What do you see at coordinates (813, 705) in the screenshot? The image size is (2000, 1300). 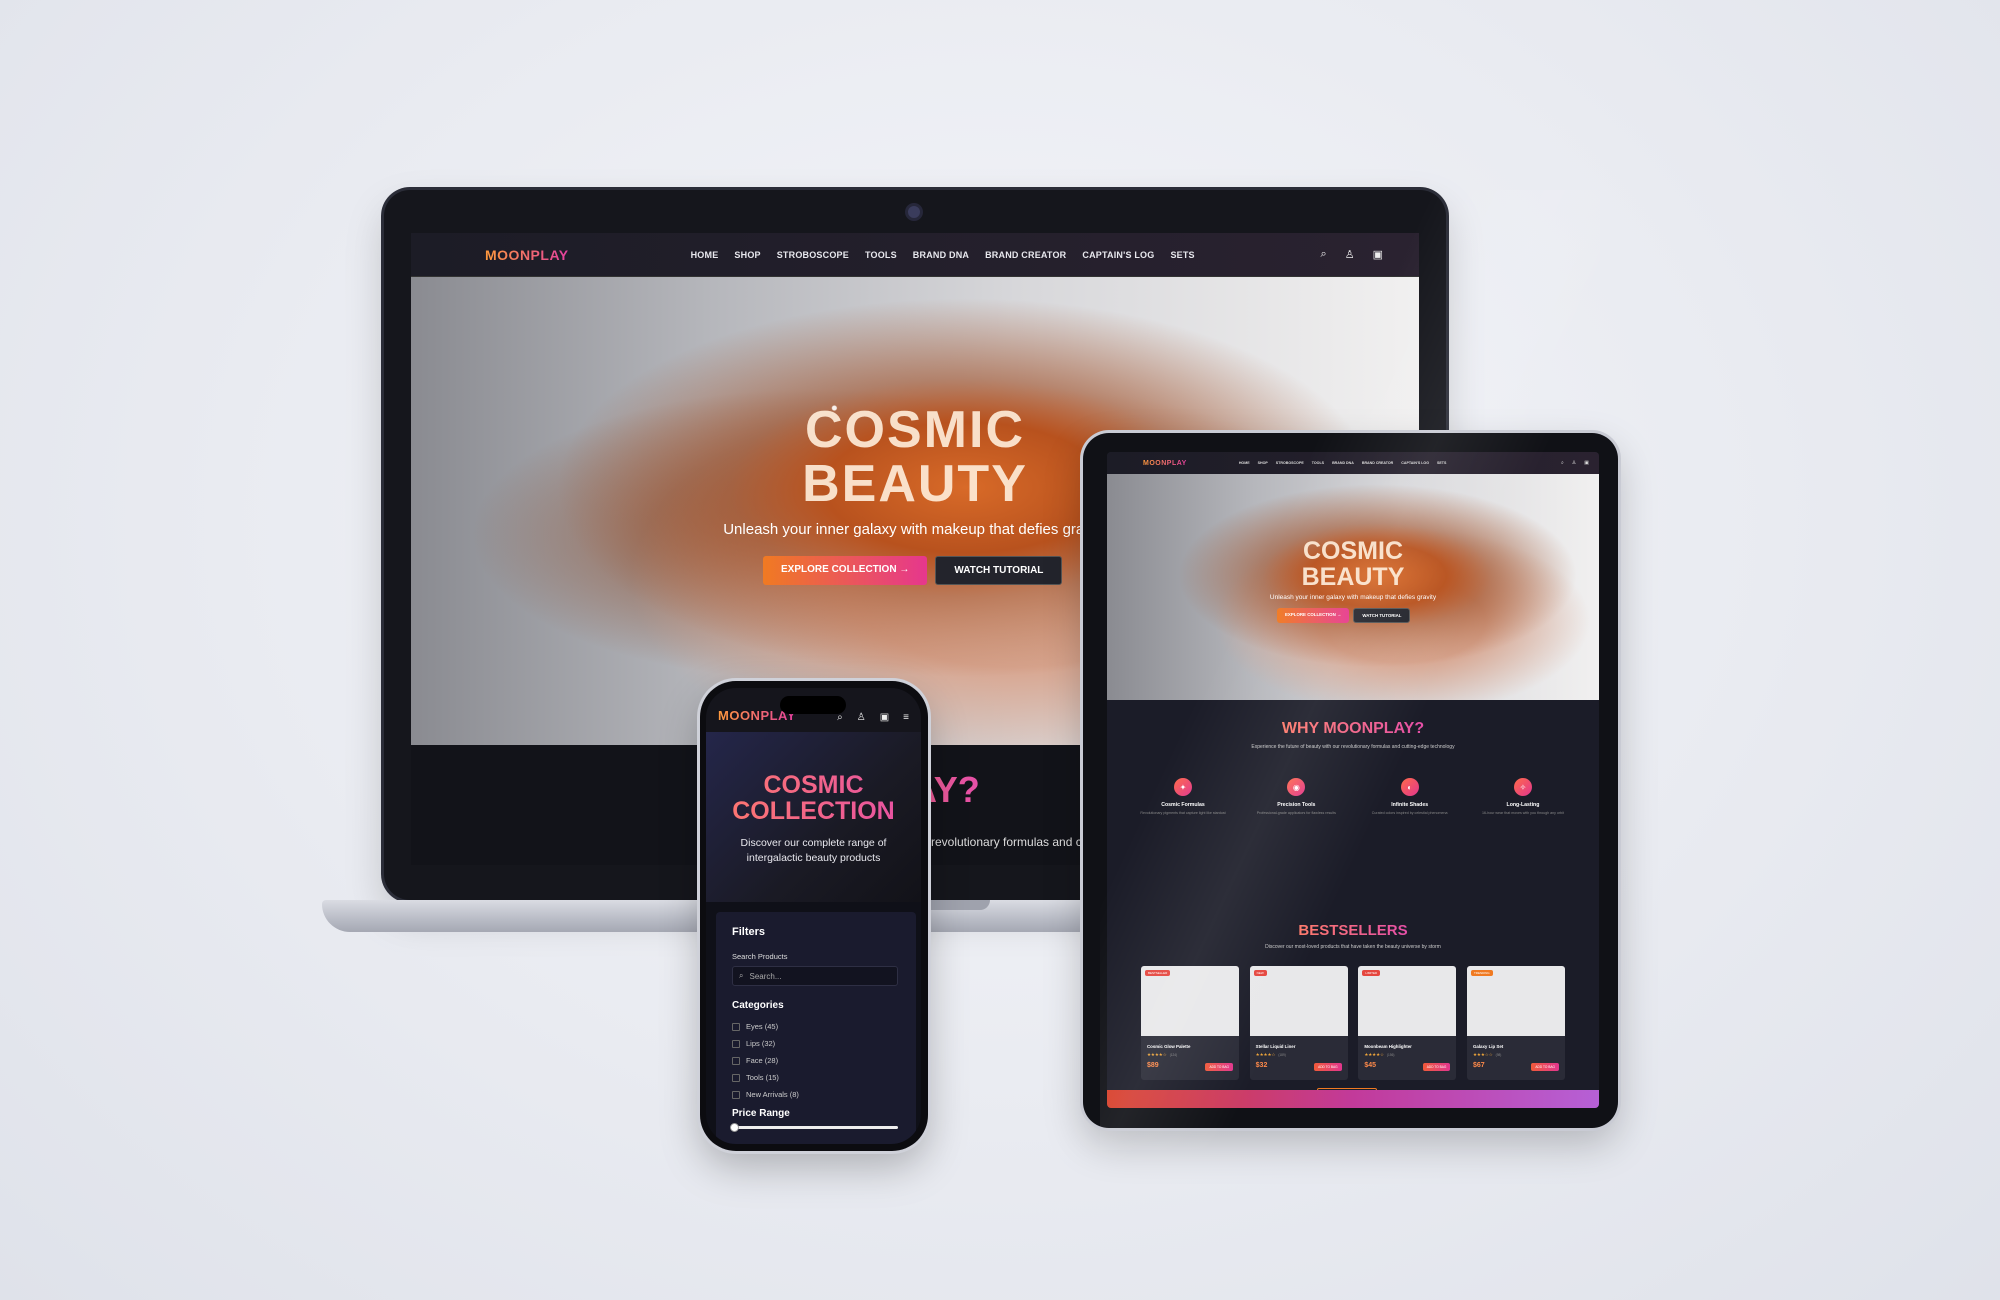 I see `dynamic-island` at bounding box center [813, 705].